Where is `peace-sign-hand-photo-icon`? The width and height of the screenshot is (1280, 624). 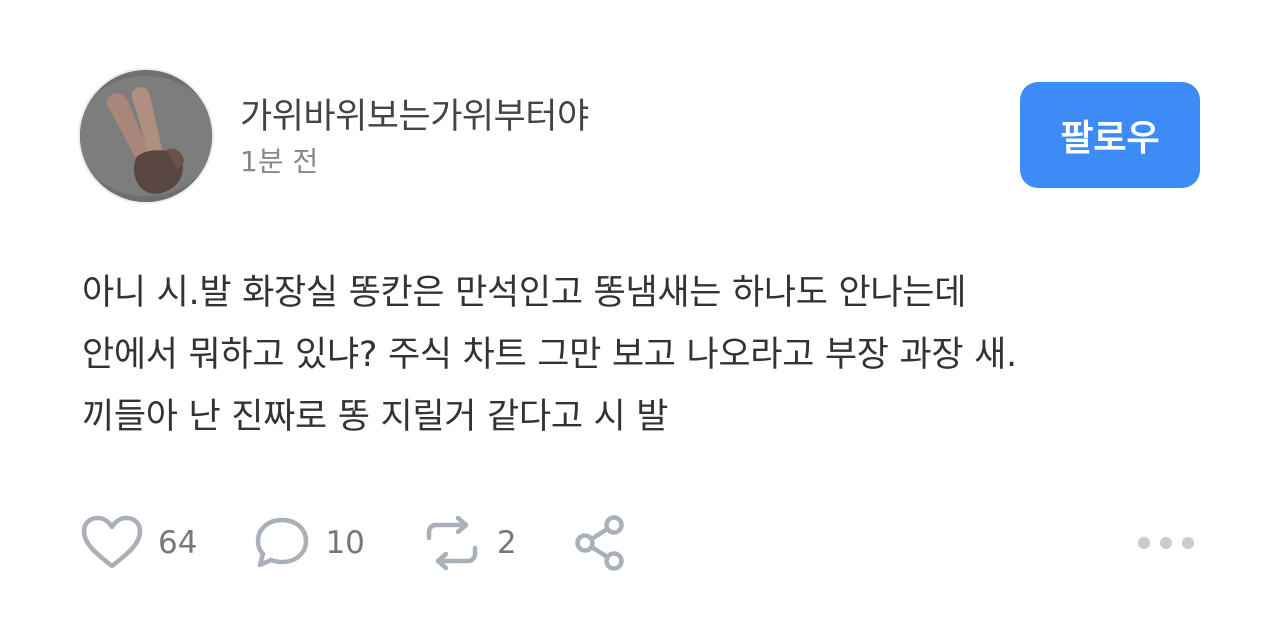
peace-sign-hand-photo-icon is located at coordinates (146, 136).